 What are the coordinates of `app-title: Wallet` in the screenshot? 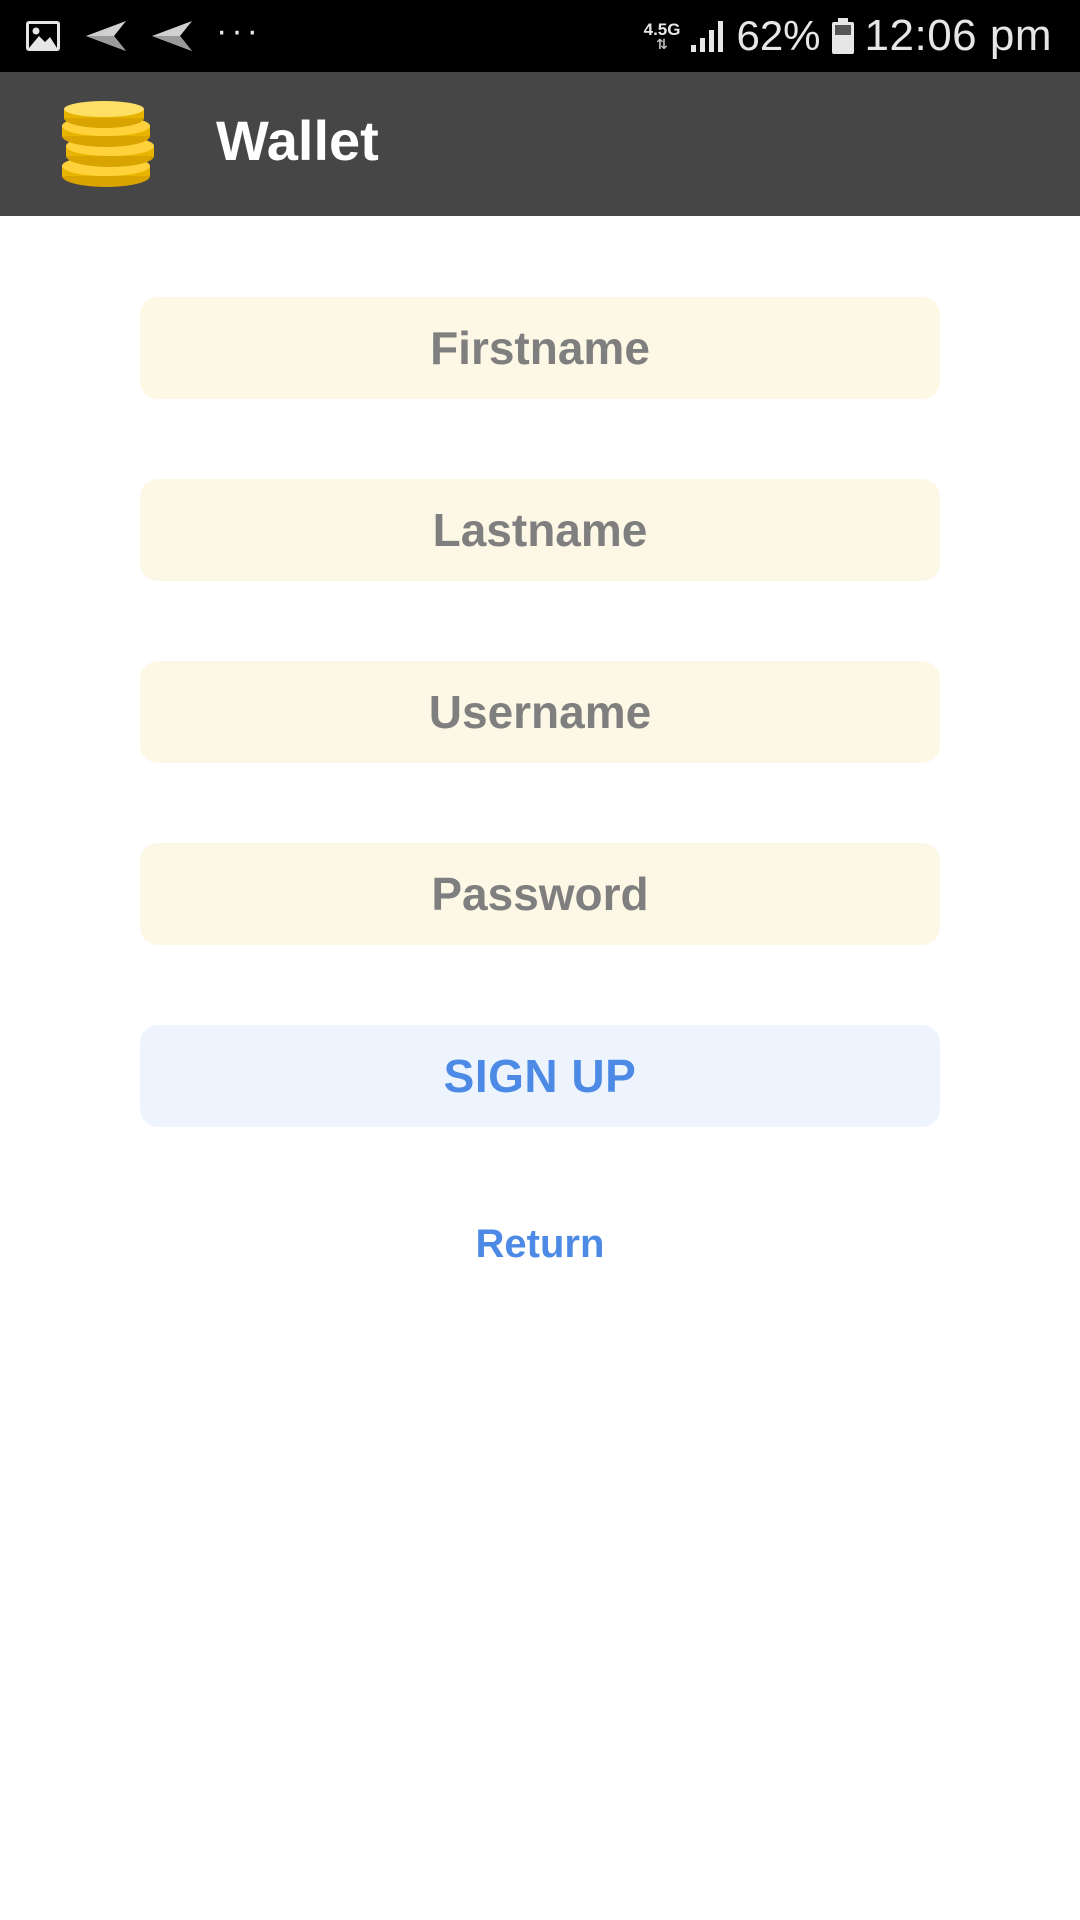 It's located at (297, 140).